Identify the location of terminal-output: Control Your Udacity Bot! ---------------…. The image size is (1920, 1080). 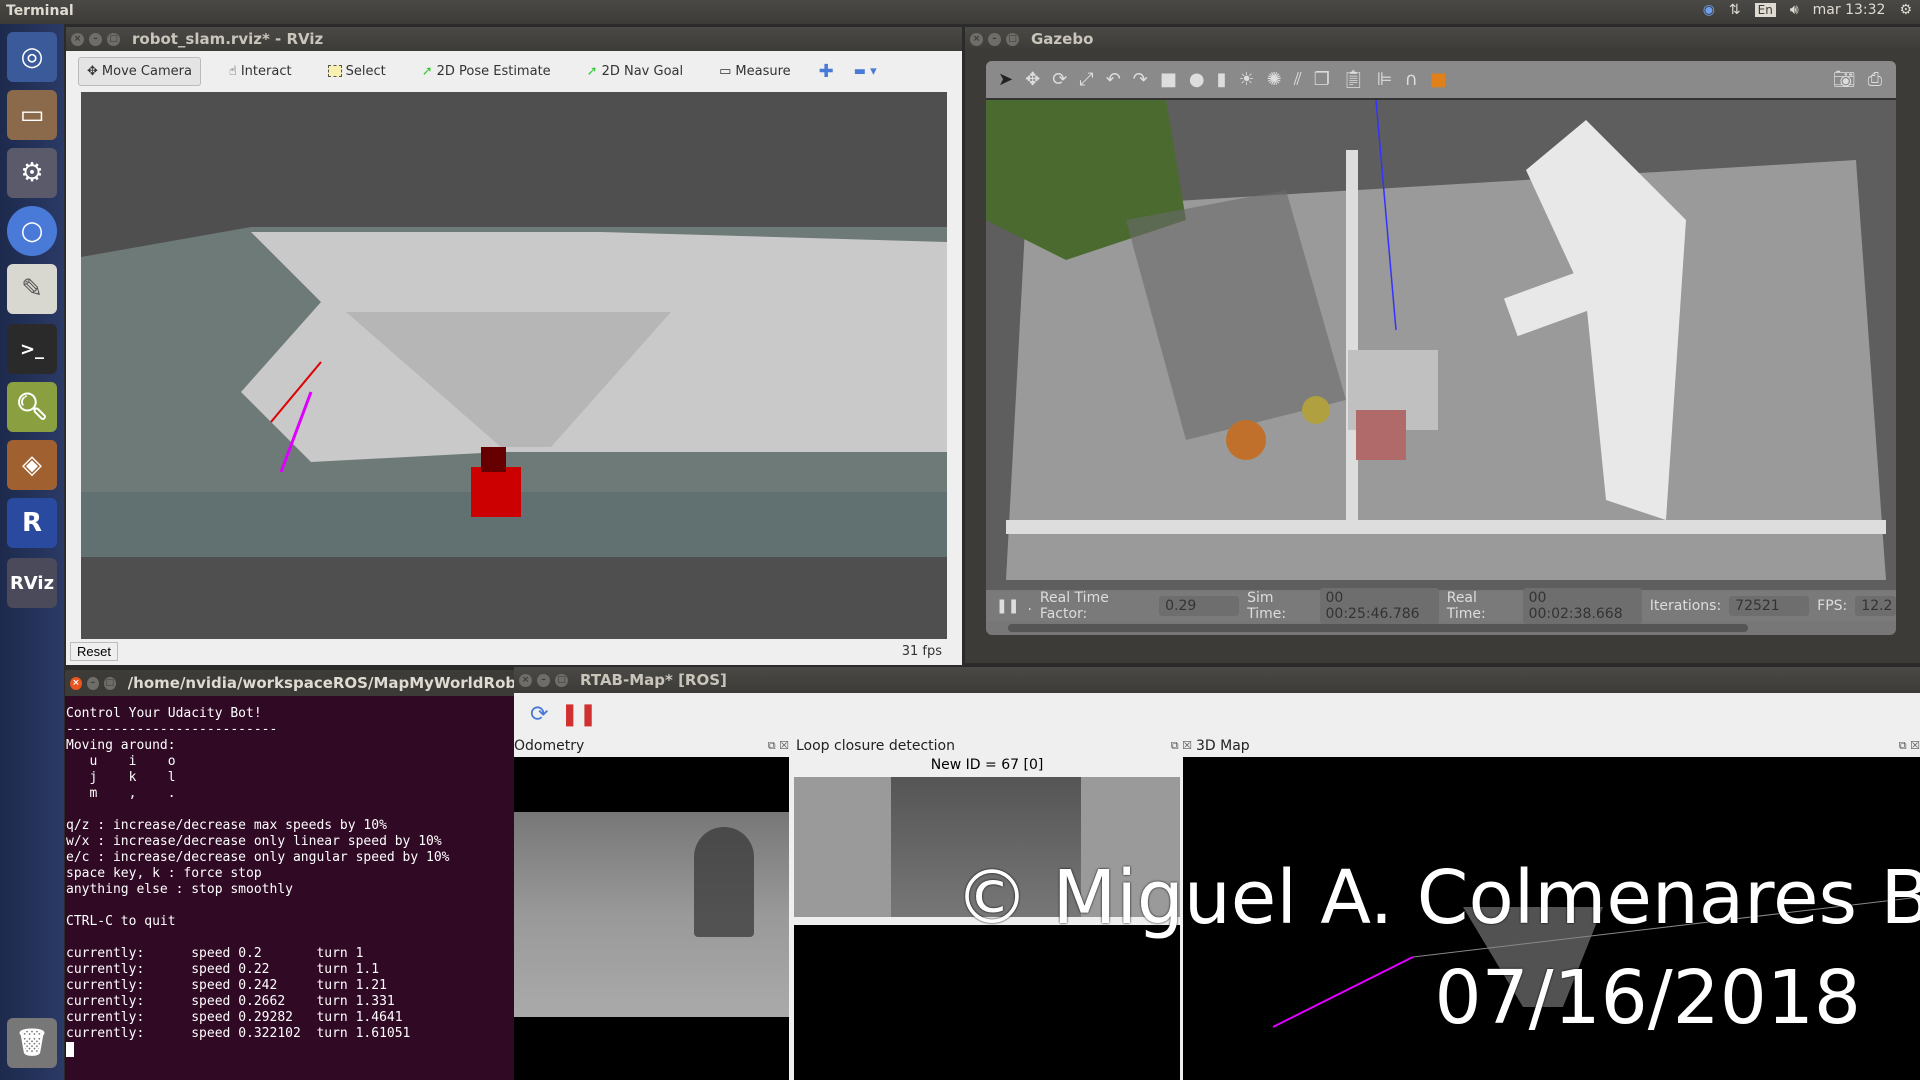
(290, 888).